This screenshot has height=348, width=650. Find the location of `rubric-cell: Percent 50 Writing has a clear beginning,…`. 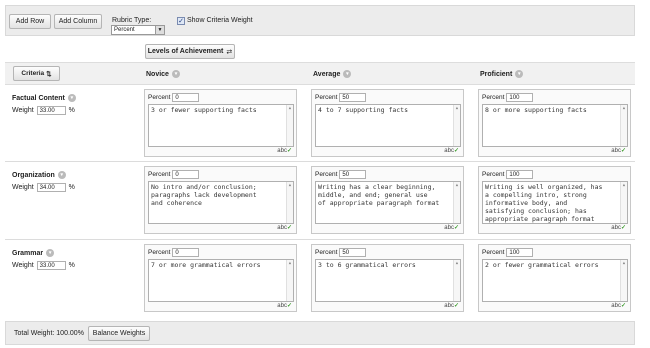

rubric-cell: Percent 50 Writing has a clear beginning,… is located at coordinates (387, 200).